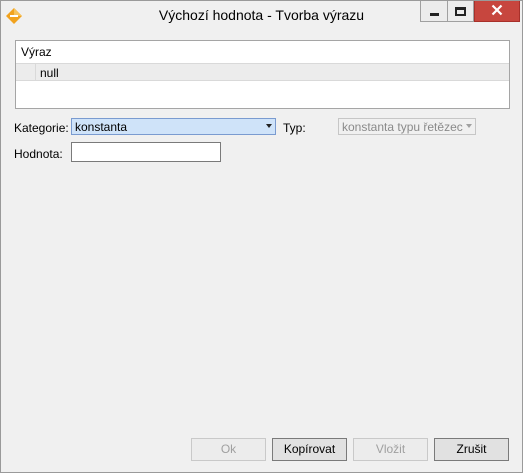 The width and height of the screenshot is (523, 473). Describe the element at coordinates (294, 128) in the screenshot. I see `type-label: Typ:` at that location.